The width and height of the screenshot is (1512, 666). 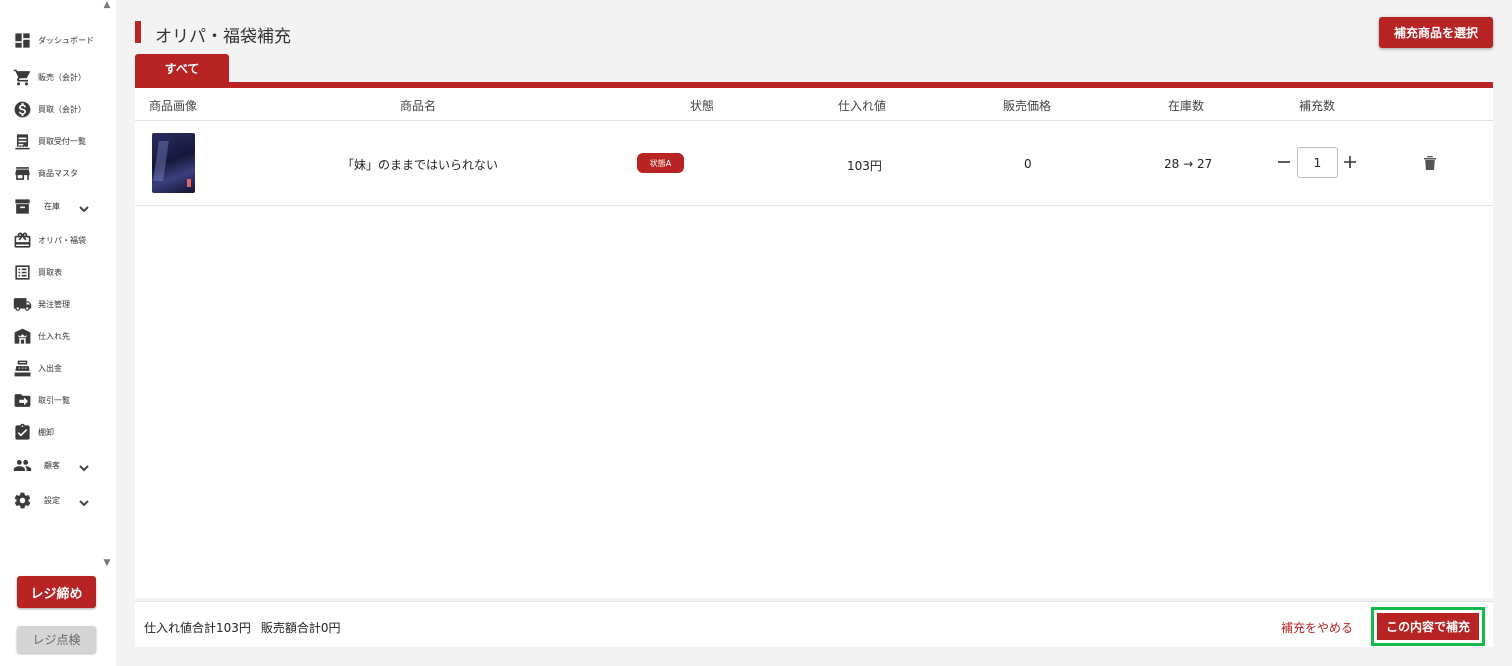 I want to click on list-icon, so click(x=22, y=272).